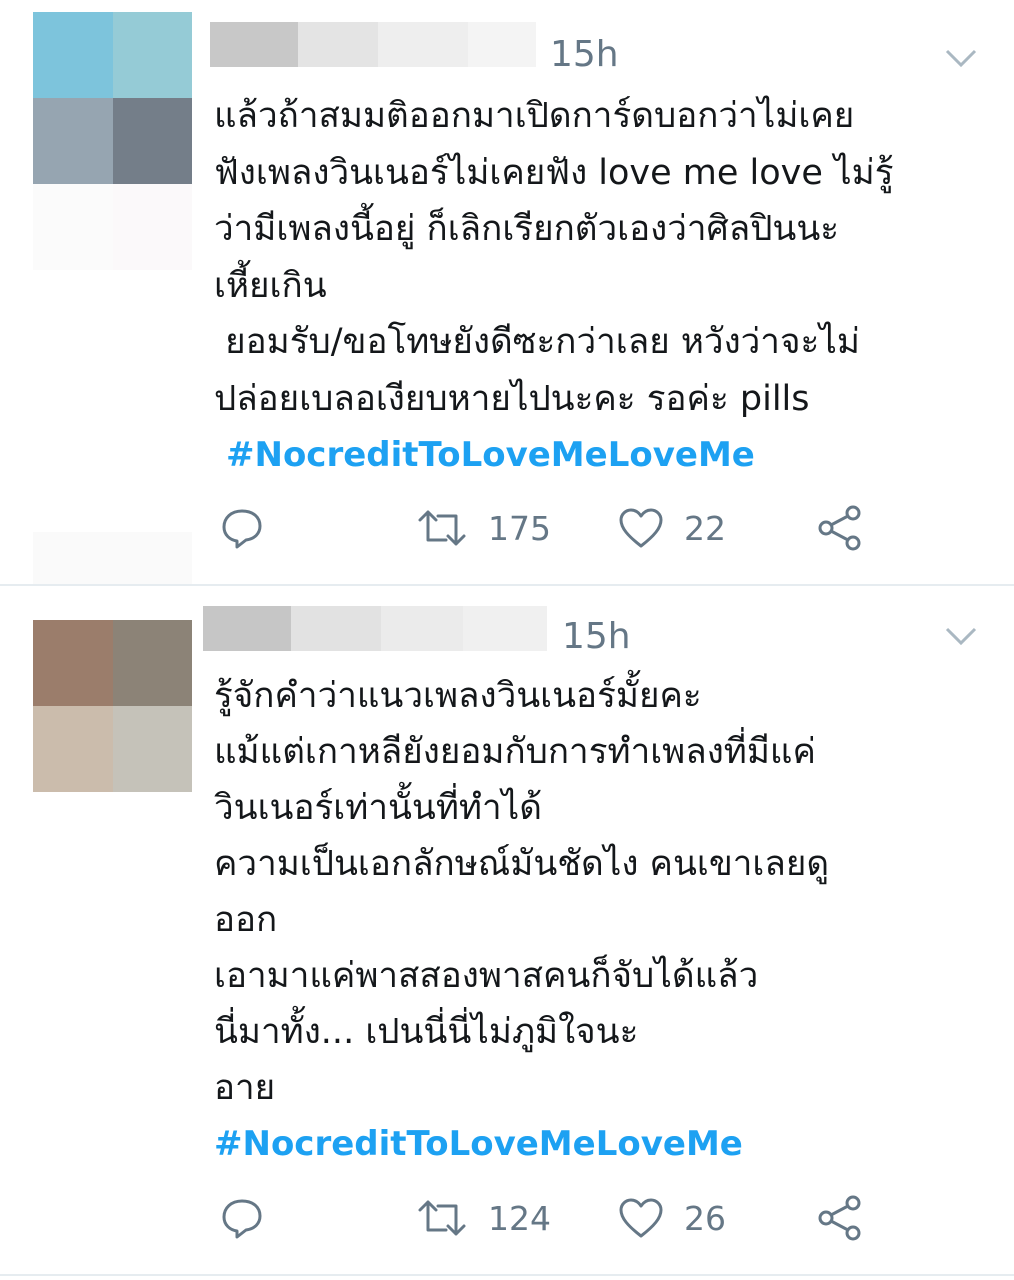 Image resolution: width=1014 pixels, height=1280 pixels. Describe the element at coordinates (519, 528) in the screenshot. I see `retweet-count: 175` at that location.